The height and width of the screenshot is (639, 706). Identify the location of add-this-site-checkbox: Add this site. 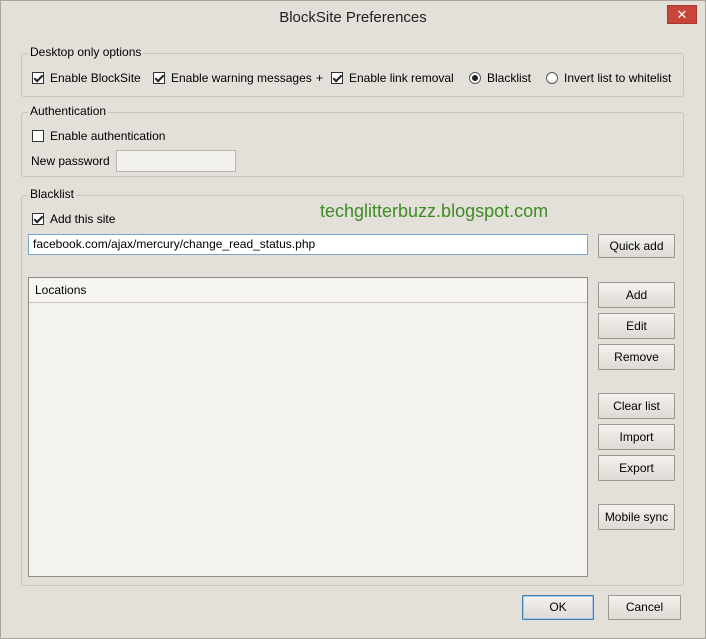
(73, 219).